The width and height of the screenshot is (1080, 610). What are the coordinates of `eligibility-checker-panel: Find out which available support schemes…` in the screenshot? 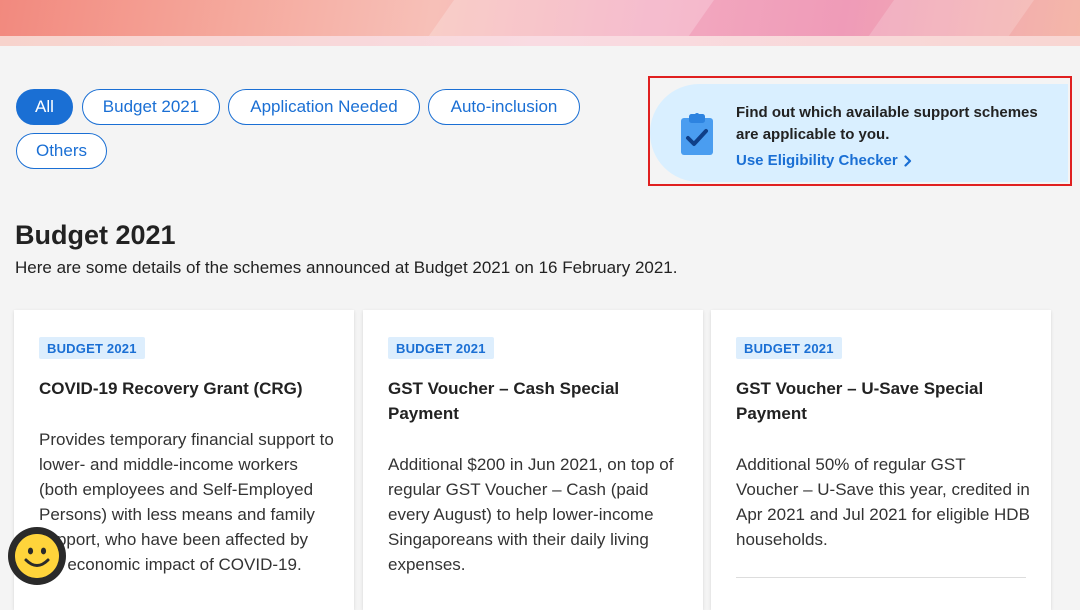 It's located at (859, 133).